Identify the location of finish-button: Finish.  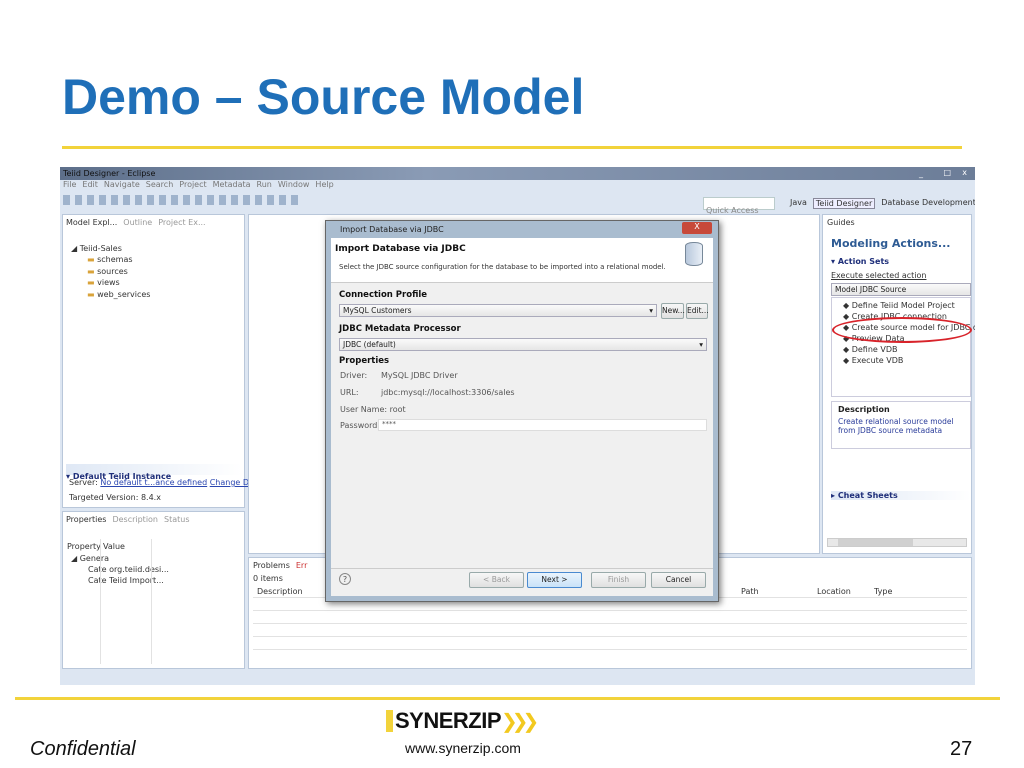
(618, 580).